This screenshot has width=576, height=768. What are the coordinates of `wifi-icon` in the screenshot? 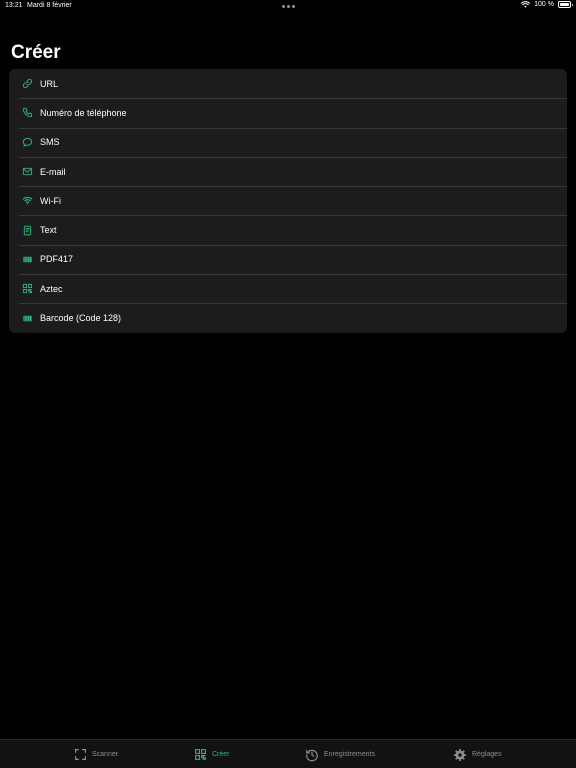 It's located at (27, 201).